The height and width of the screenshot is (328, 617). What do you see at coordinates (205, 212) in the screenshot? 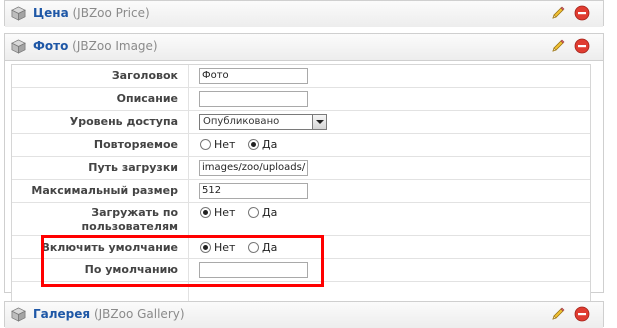
I see `user-upload-radio-no` at bounding box center [205, 212].